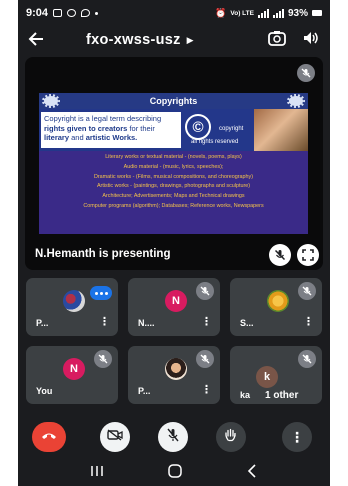 Image resolution: width=348 pixels, height=486 pixels. I want to click on raise-hand-button, so click(231, 437).